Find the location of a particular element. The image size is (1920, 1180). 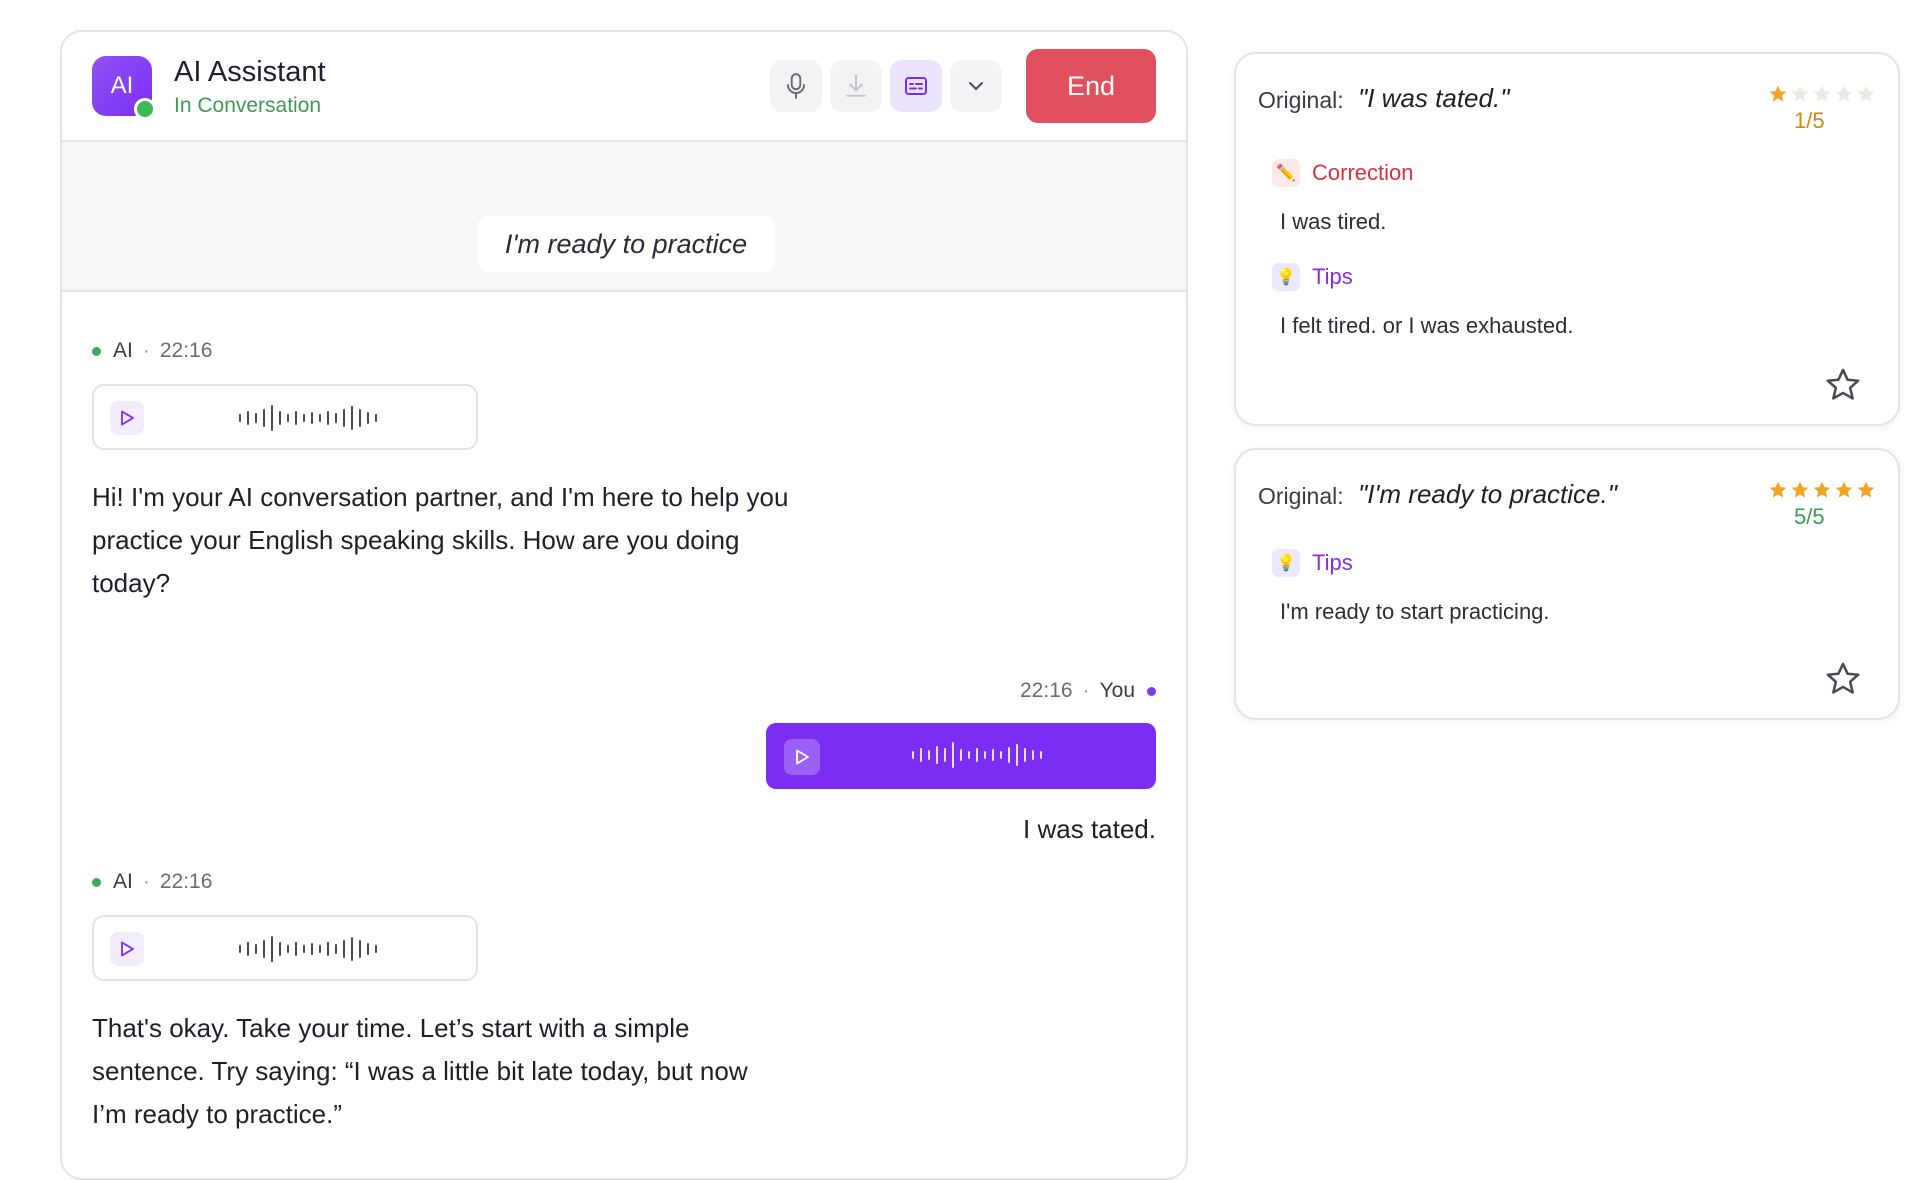

microphone-icon is located at coordinates (796, 86).